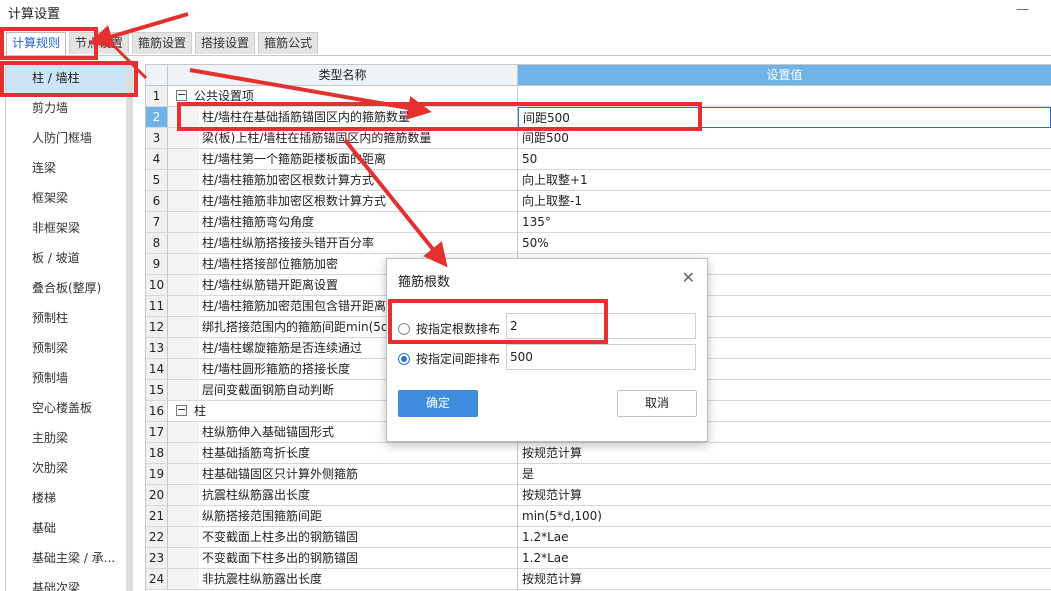 This screenshot has height=591, width=1051. I want to click on row-name: 柱/墙柱箍筋非加密区根数计算方式, so click(294, 201).